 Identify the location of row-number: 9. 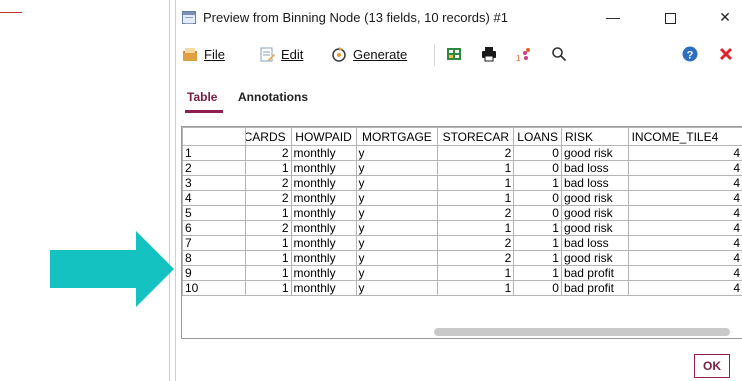
(214, 273).